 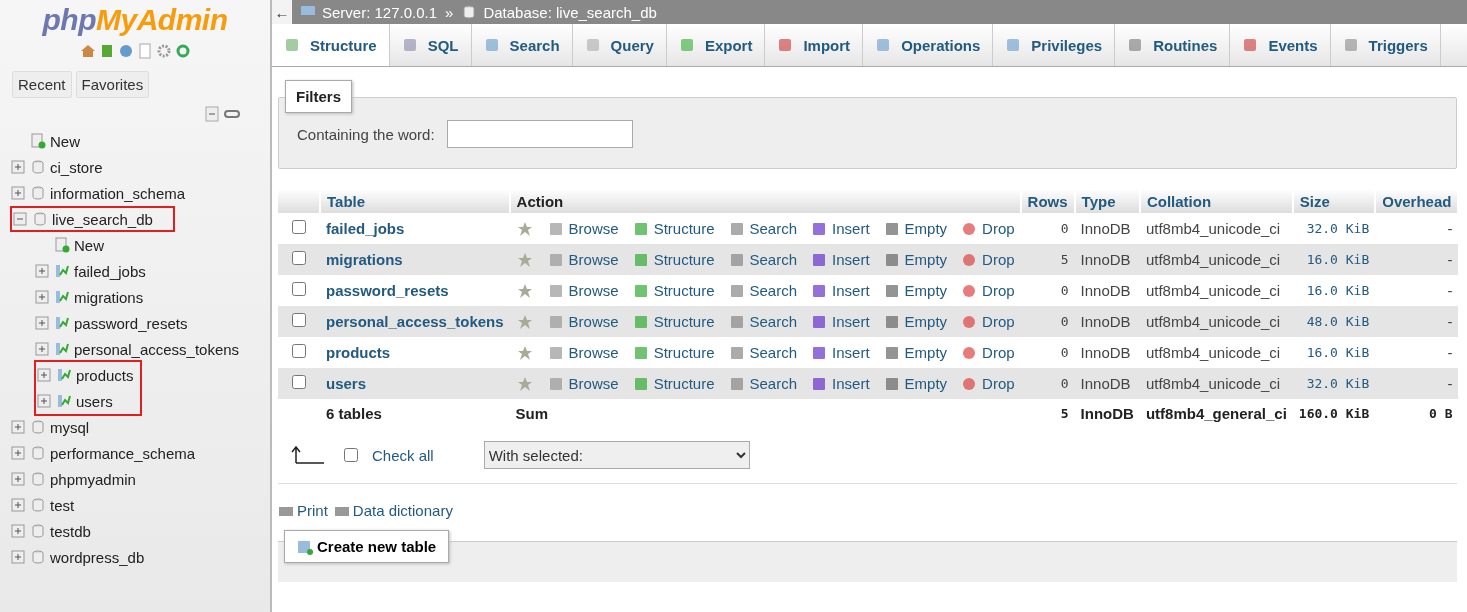 I want to click on tab: Structure, so click(x=331, y=45).